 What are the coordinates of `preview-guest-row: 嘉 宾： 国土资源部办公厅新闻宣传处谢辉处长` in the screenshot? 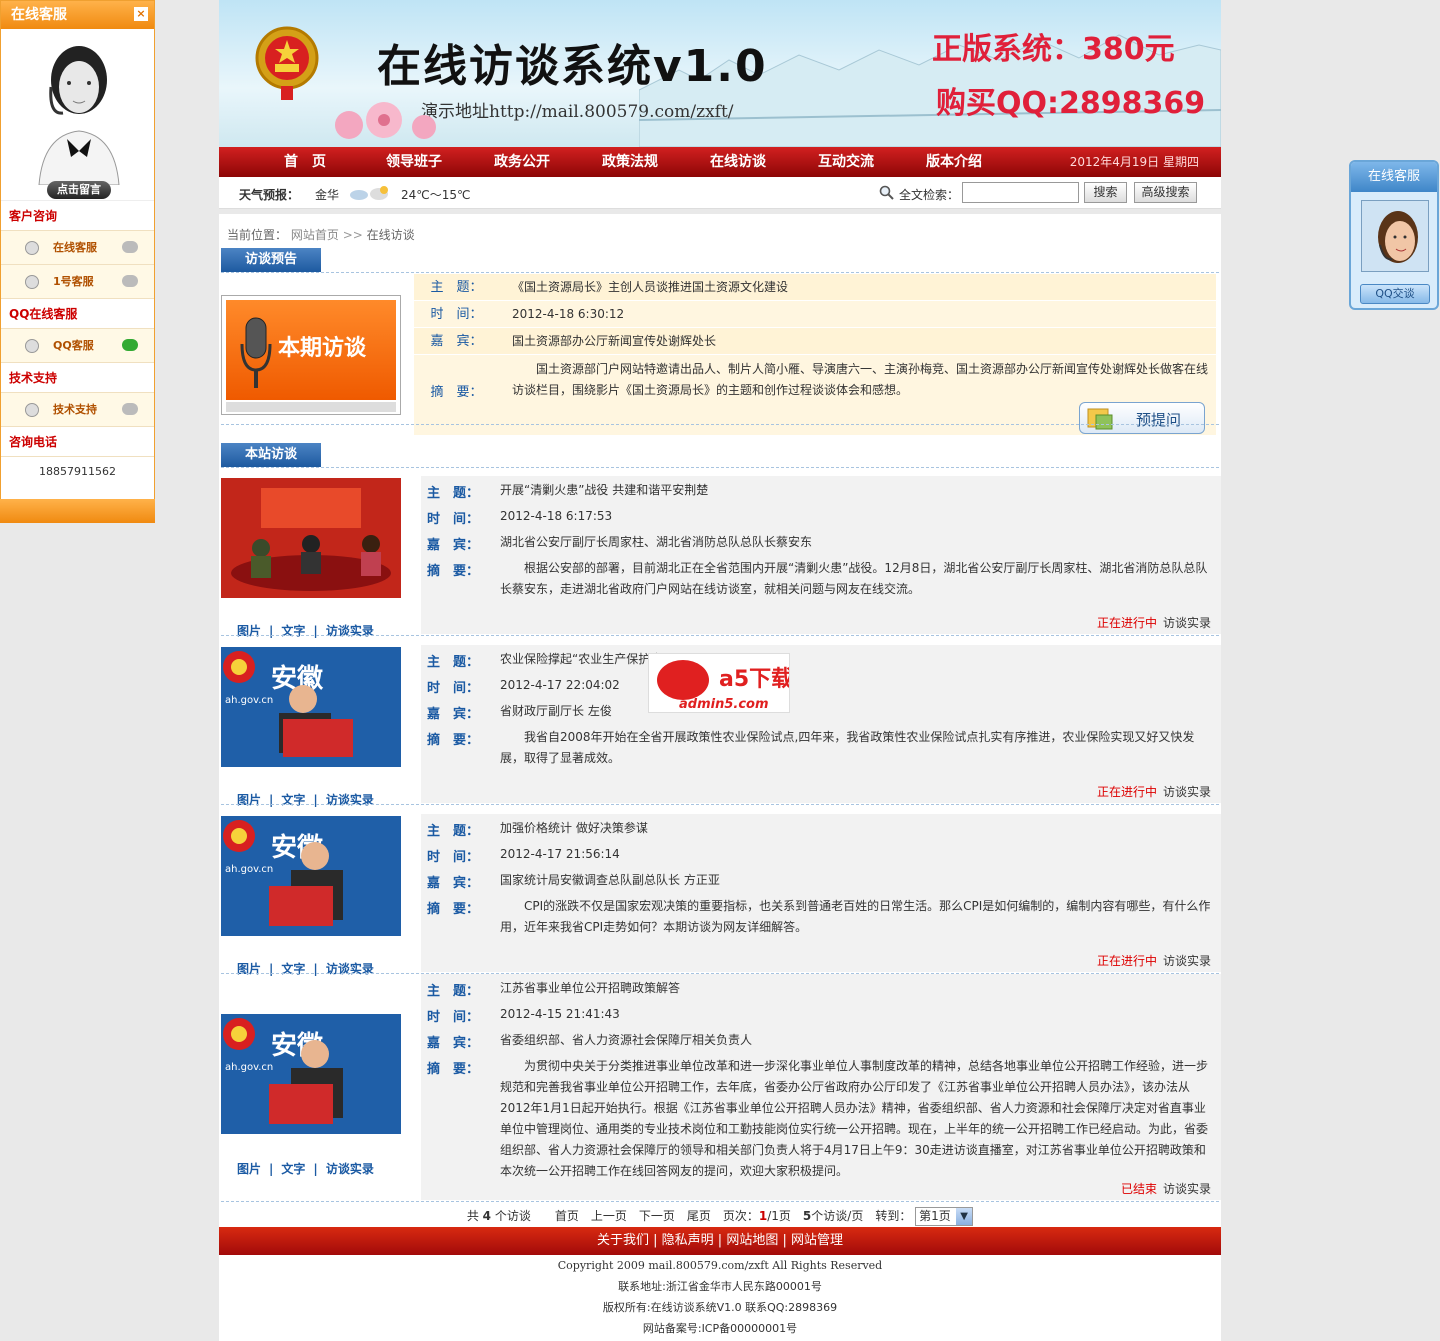 It's located at (815, 341).